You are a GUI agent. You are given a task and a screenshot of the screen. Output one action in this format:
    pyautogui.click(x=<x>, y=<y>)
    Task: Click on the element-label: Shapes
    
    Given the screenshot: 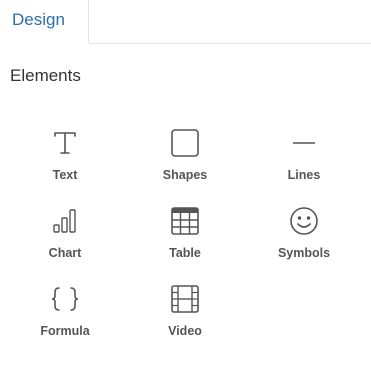 What is the action you would take?
    pyautogui.click(x=185, y=175)
    